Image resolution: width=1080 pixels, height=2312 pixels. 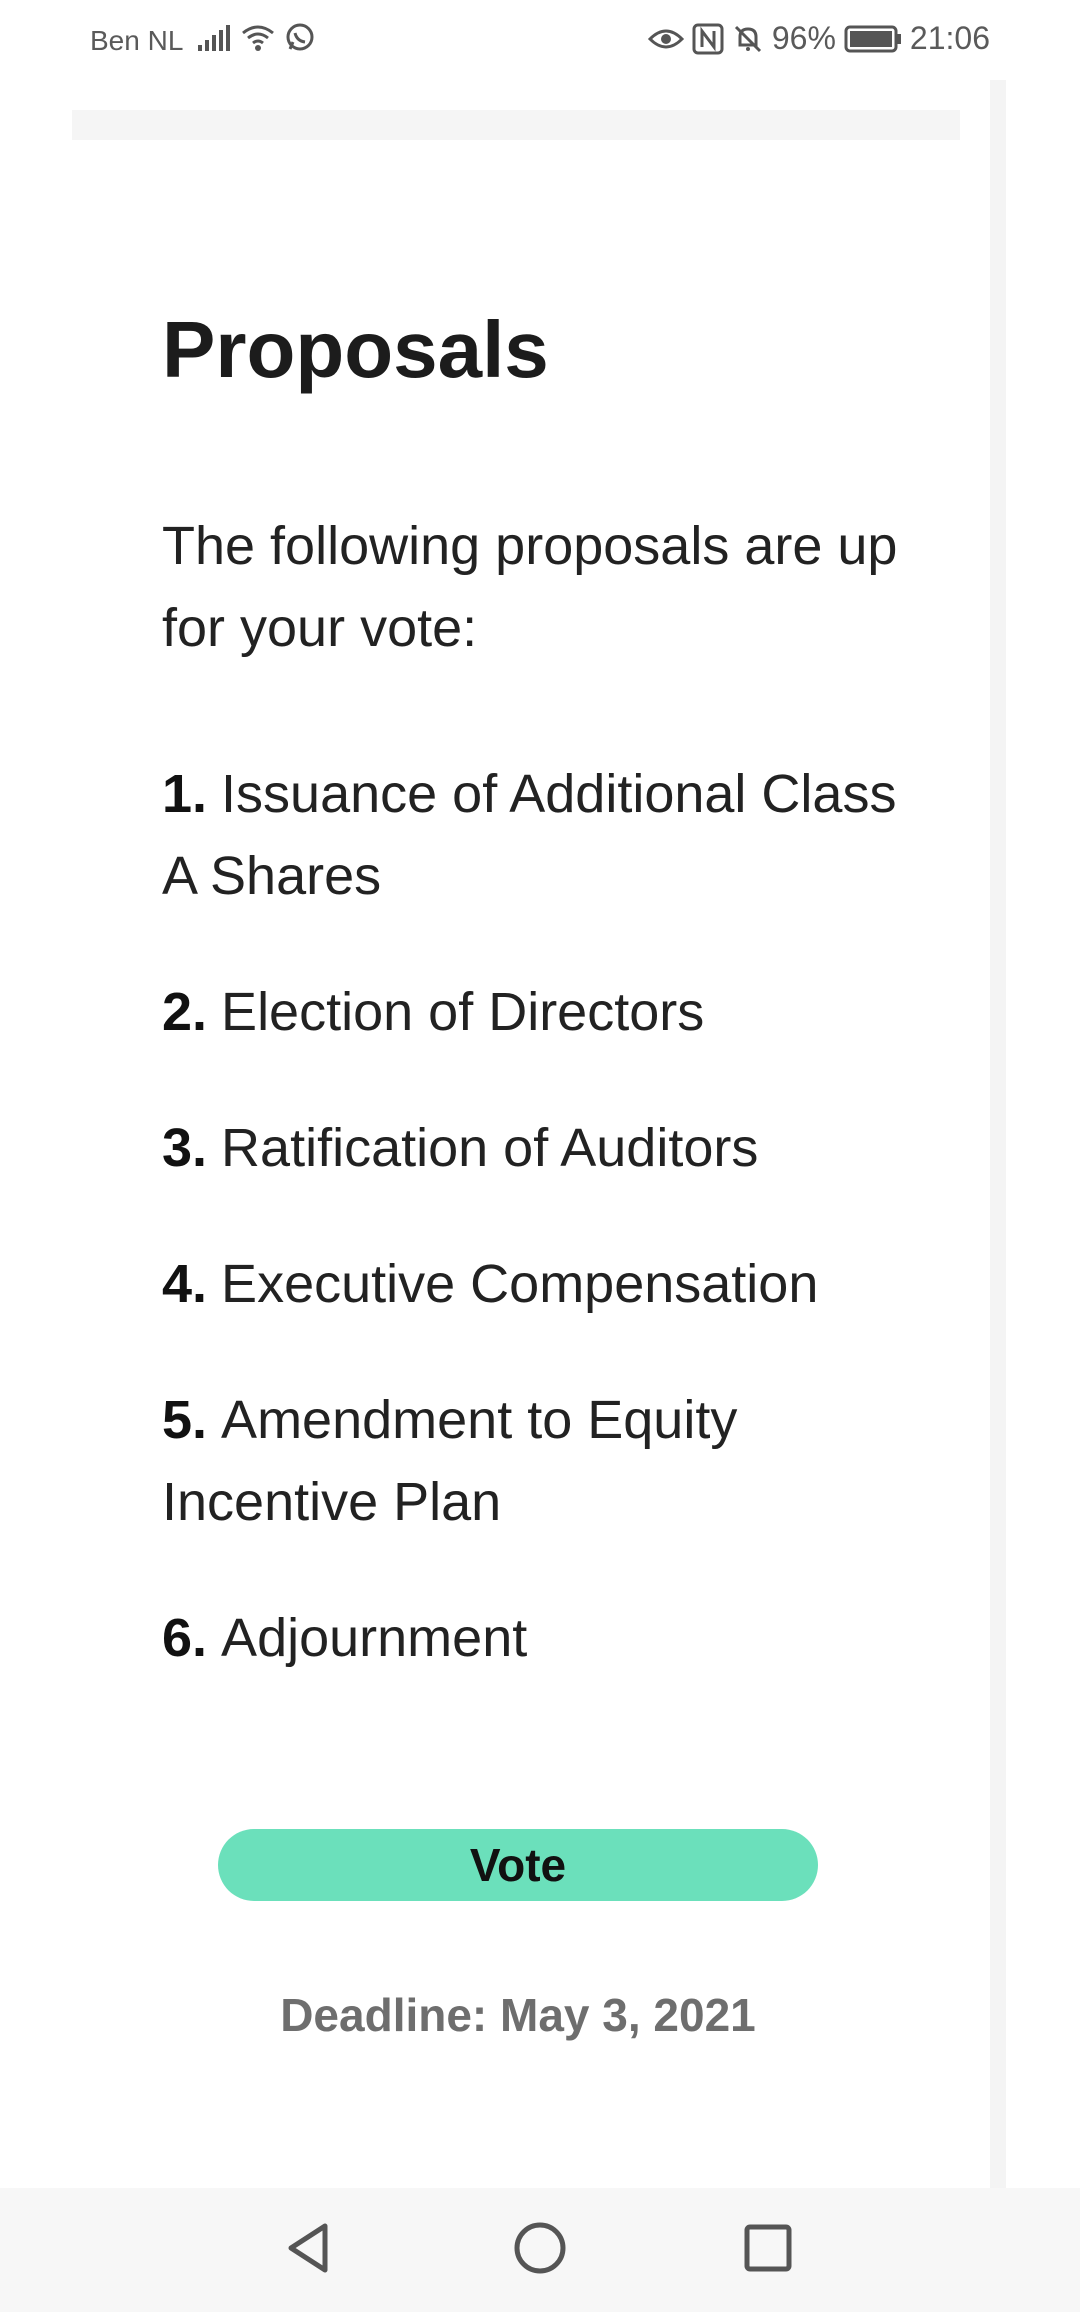 I want to click on battery-icon, so click(x=873, y=39).